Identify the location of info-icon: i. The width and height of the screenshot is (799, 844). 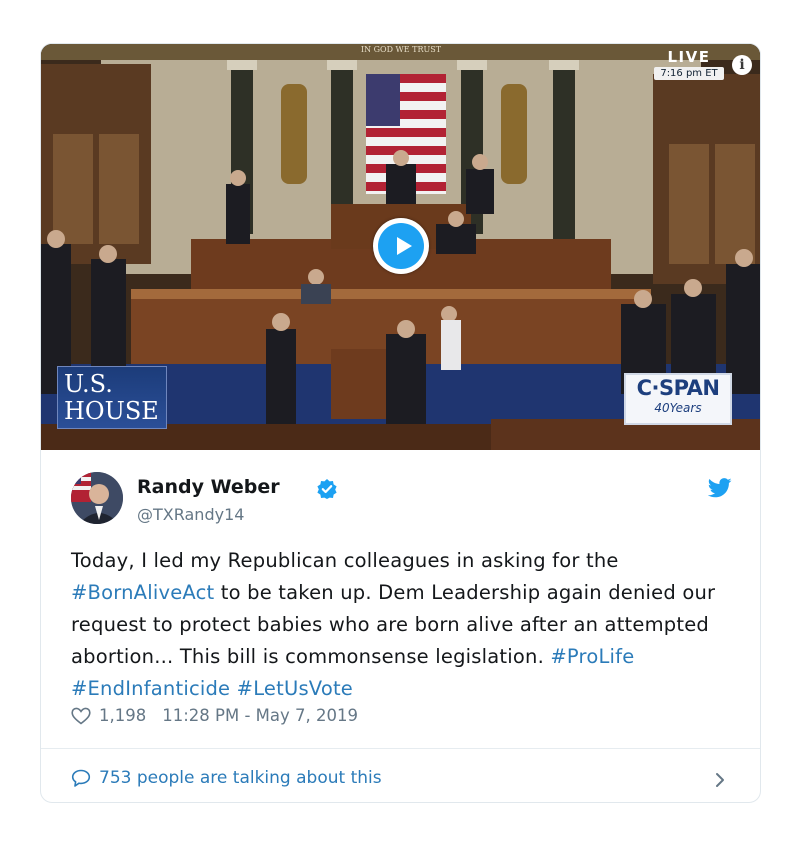
(742, 65).